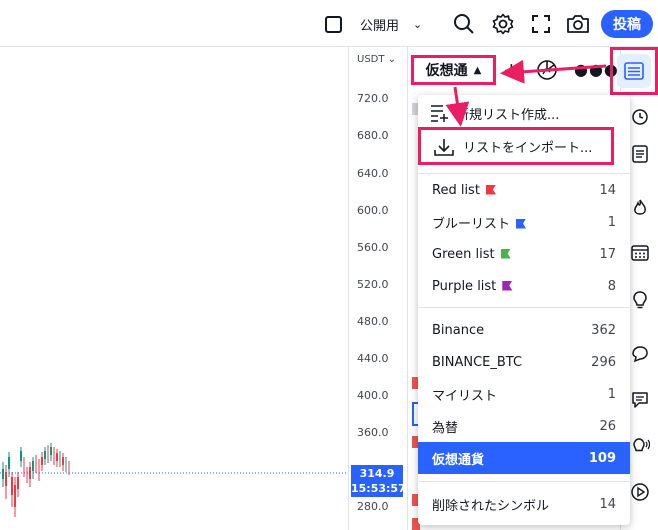  What do you see at coordinates (373, 395) in the screenshot?
I see `price-tick: 400.0` at bounding box center [373, 395].